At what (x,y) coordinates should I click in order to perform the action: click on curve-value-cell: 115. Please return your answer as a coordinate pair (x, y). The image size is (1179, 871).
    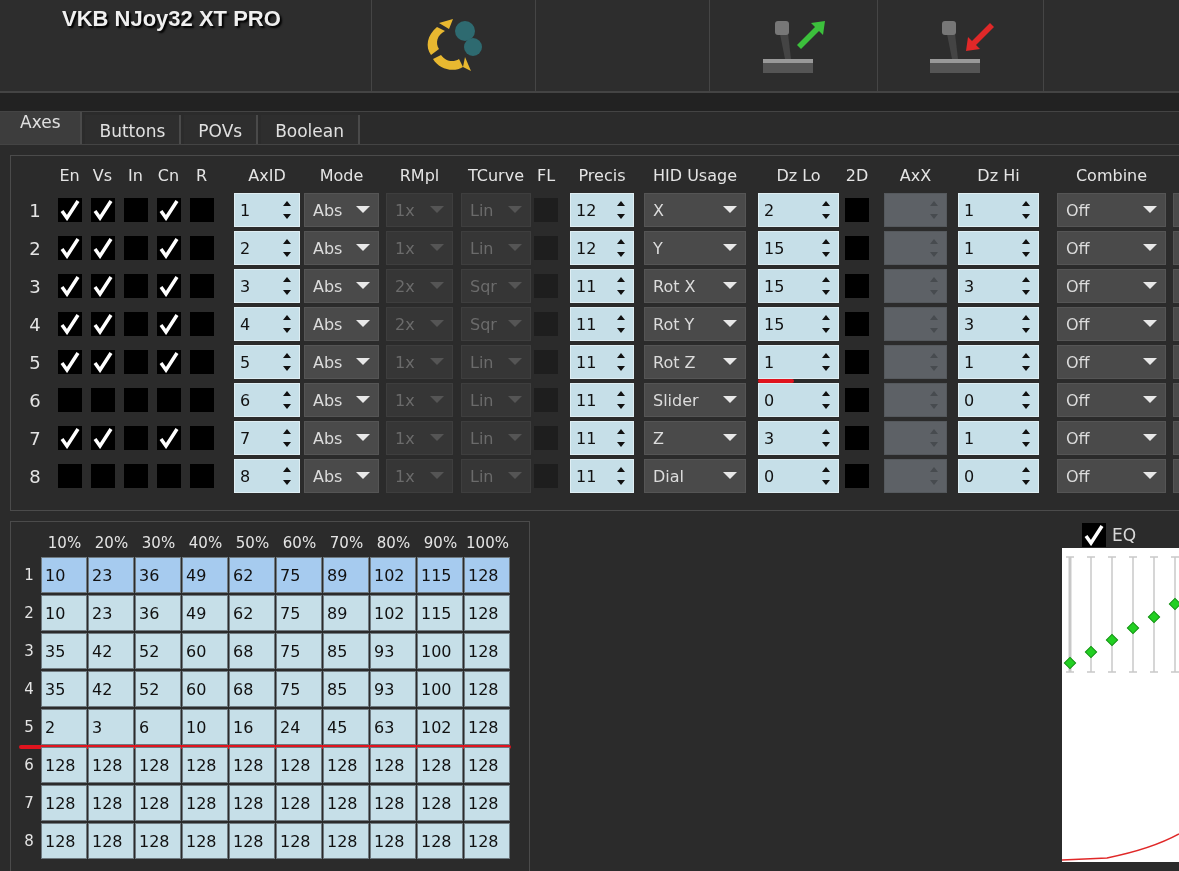
    Looking at the image, I should click on (440, 575).